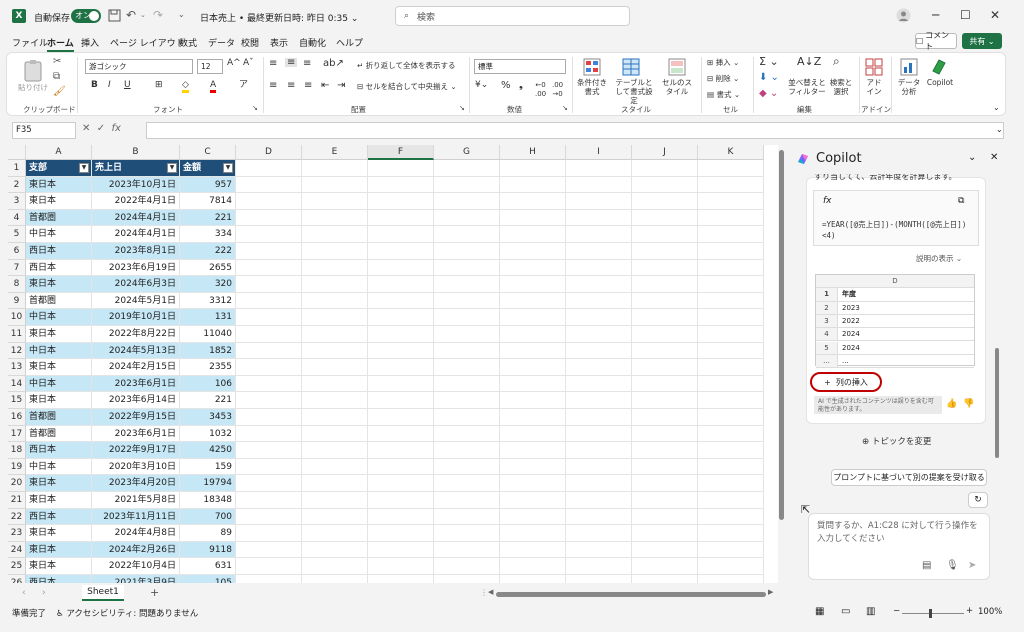  Describe the element at coordinates (17, 566) in the screenshot. I see `row-header: 25` at that location.